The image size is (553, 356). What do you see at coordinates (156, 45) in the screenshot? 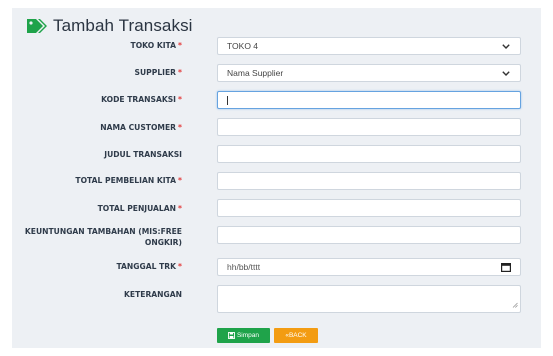
I see `label-toko-kita: TOKO KITA *` at bounding box center [156, 45].